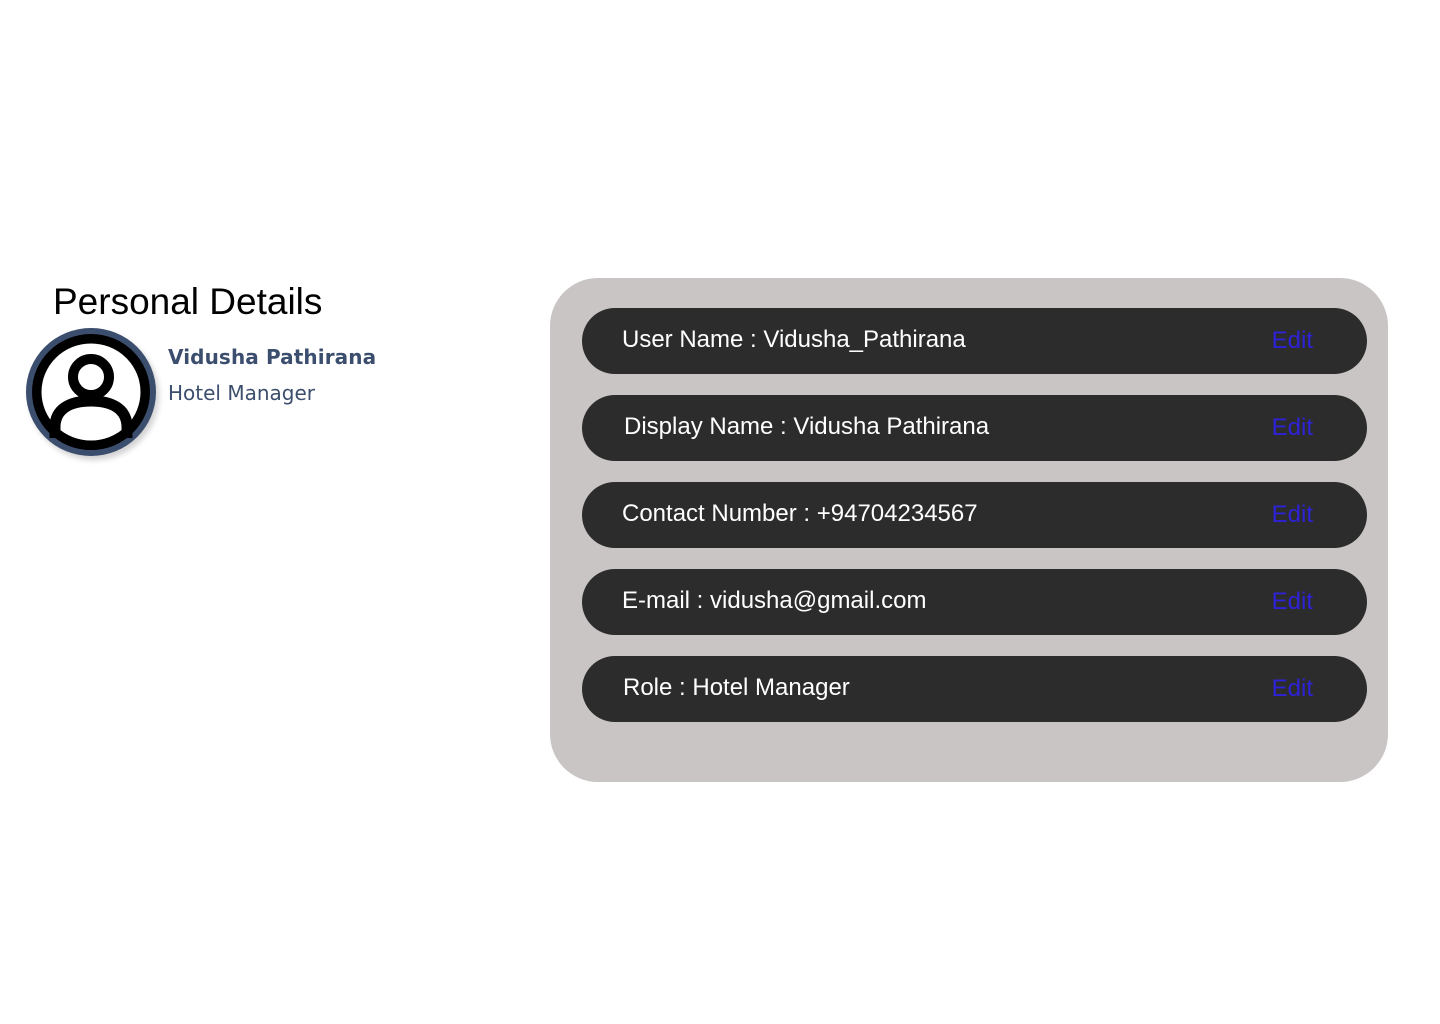  Describe the element at coordinates (794, 339) in the screenshot. I see `username-text: User Name : Vidusha_Pathirana` at that location.